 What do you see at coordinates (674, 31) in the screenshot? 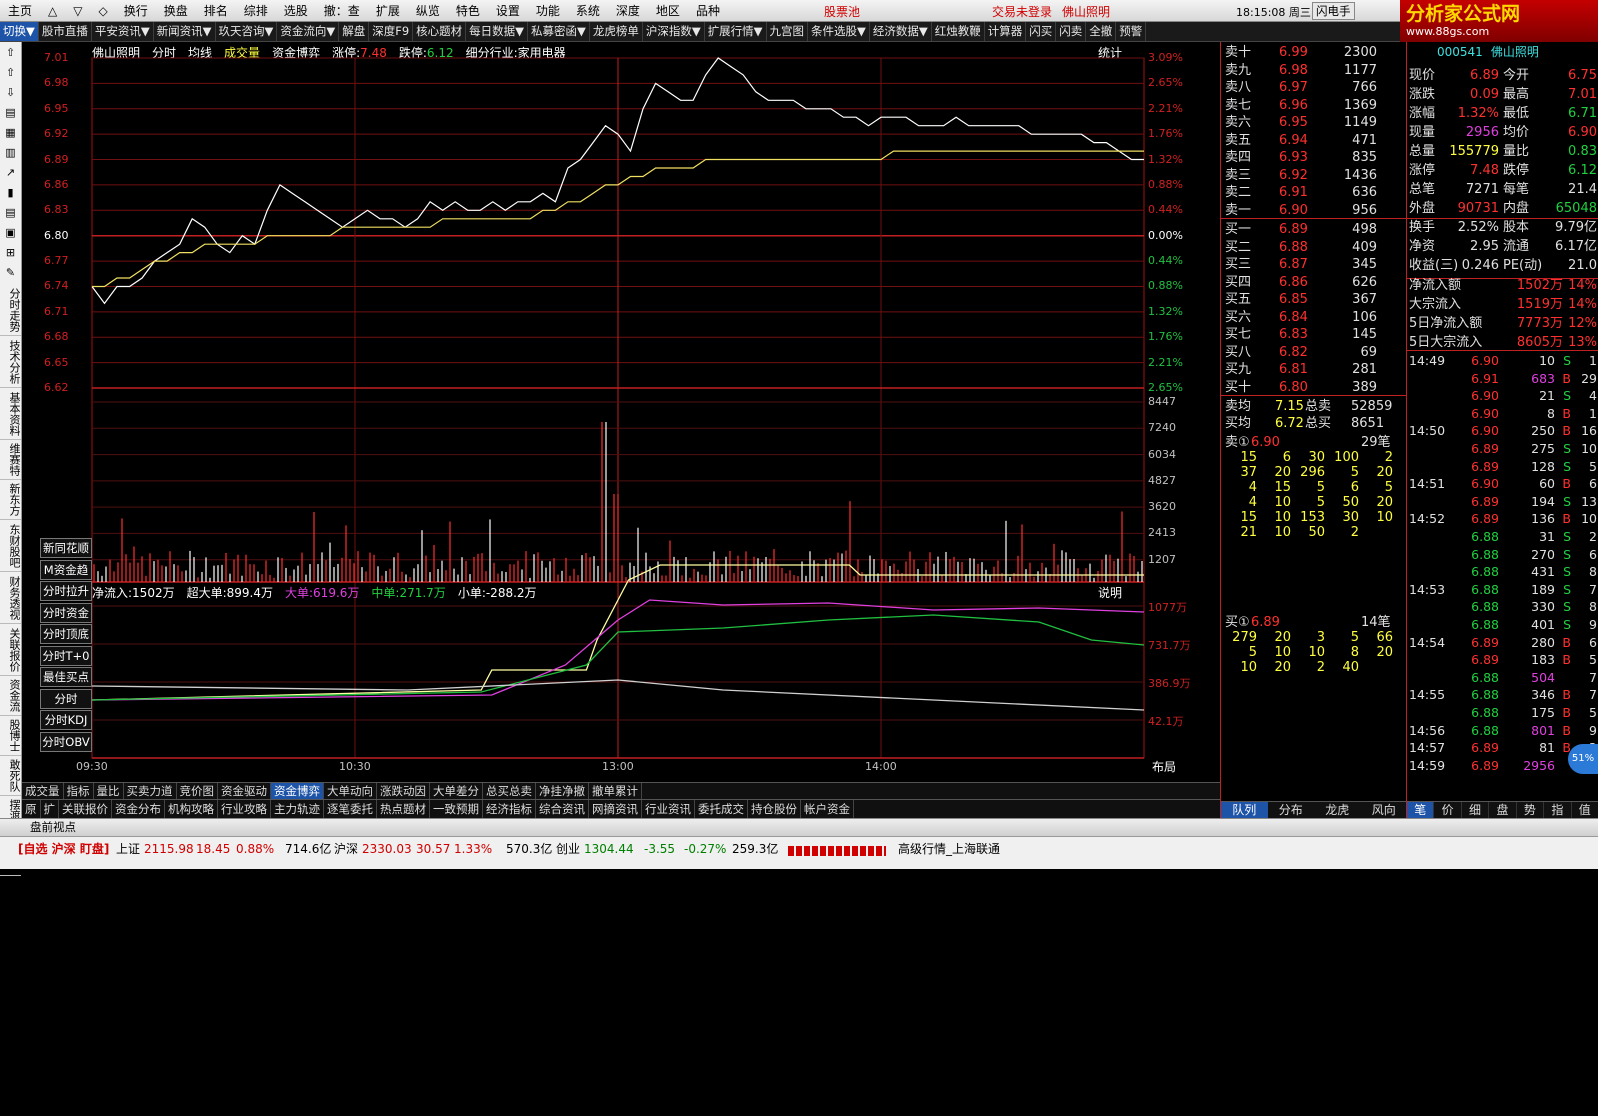
I see `toolbar-item-12: 沪深指数▼` at bounding box center [674, 31].